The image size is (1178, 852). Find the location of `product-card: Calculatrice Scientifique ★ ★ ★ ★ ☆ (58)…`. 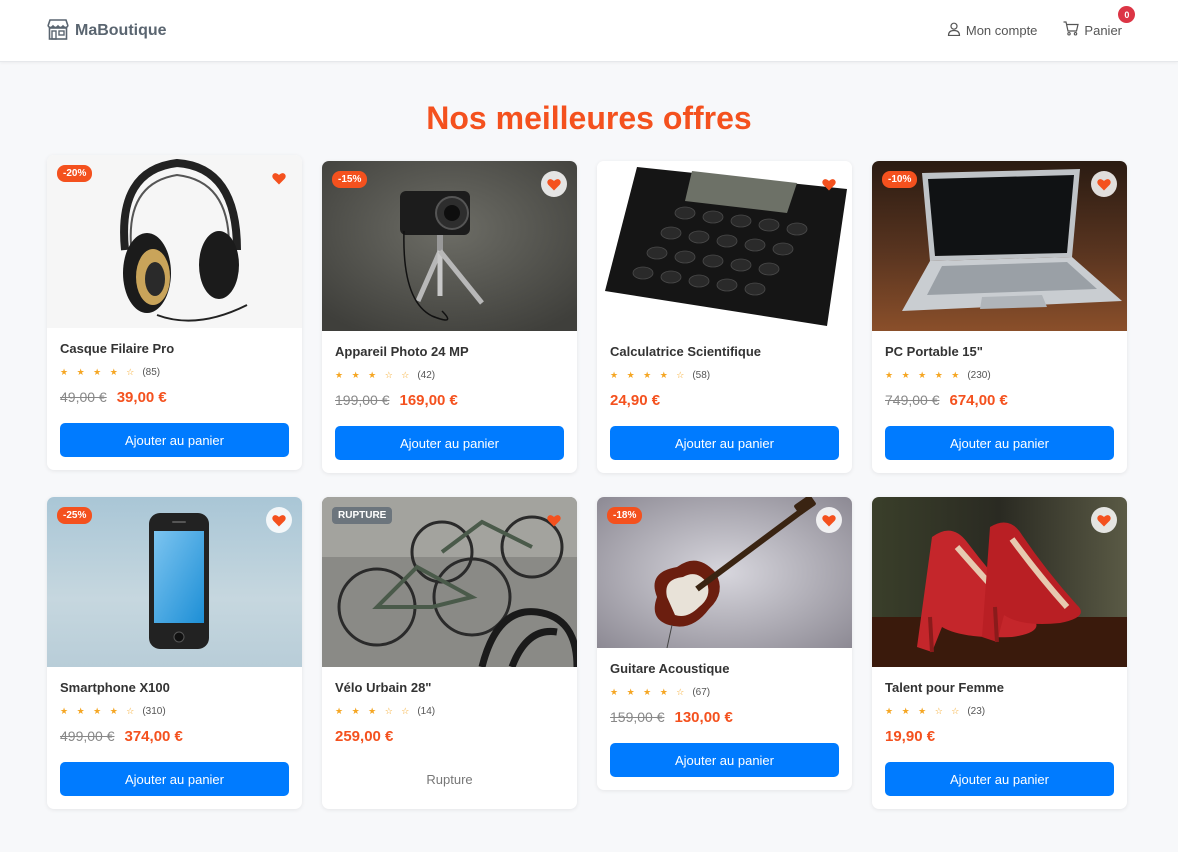

product-card: Calculatrice Scientifique ★ ★ ★ ★ ☆ (58)… is located at coordinates (724, 317).